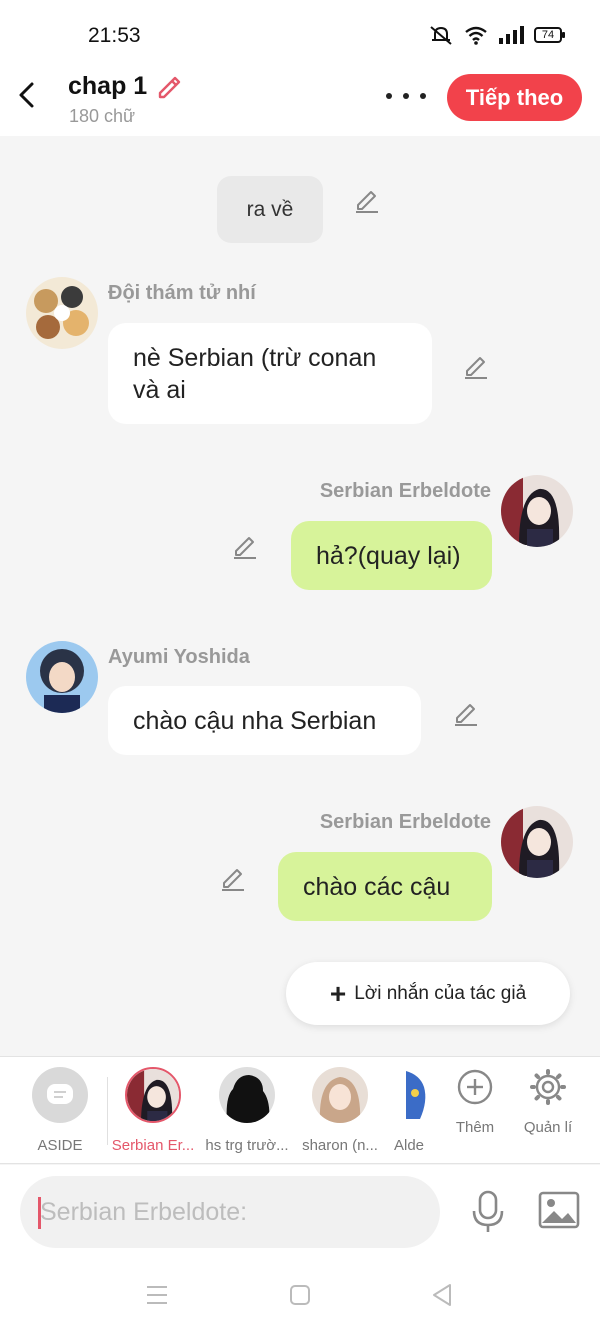  Describe the element at coordinates (391, 555) in the screenshot. I see `message-bubble: hả?(quay lại)` at that location.